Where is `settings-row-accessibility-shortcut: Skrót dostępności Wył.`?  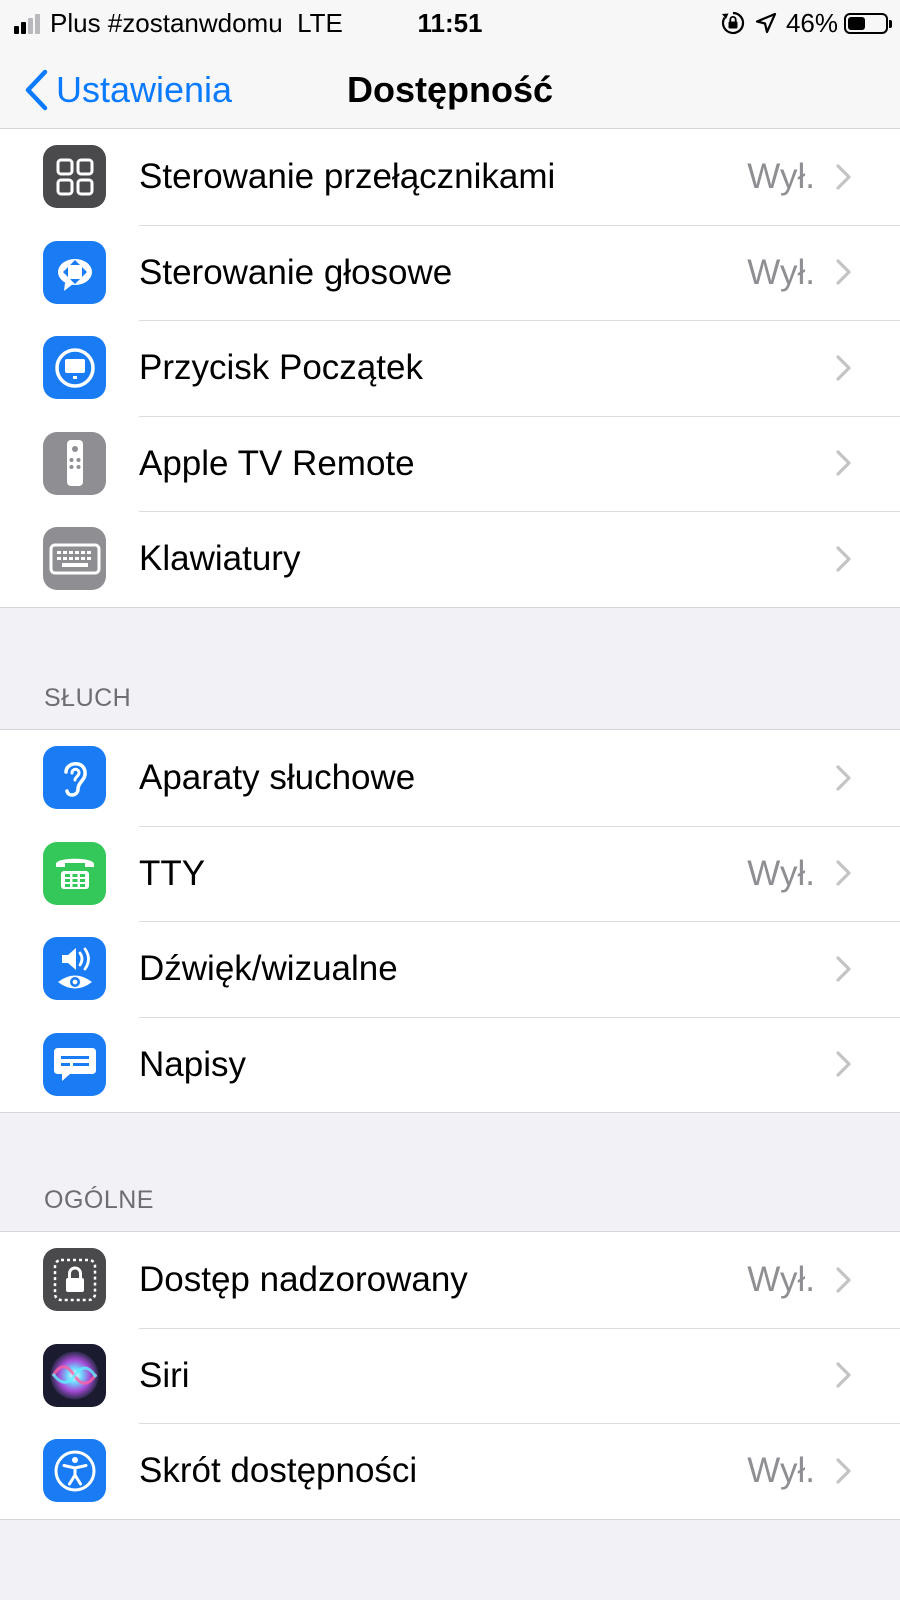
settings-row-accessibility-shortcut: Skrót dostępności Wył. is located at coordinates (450, 1471).